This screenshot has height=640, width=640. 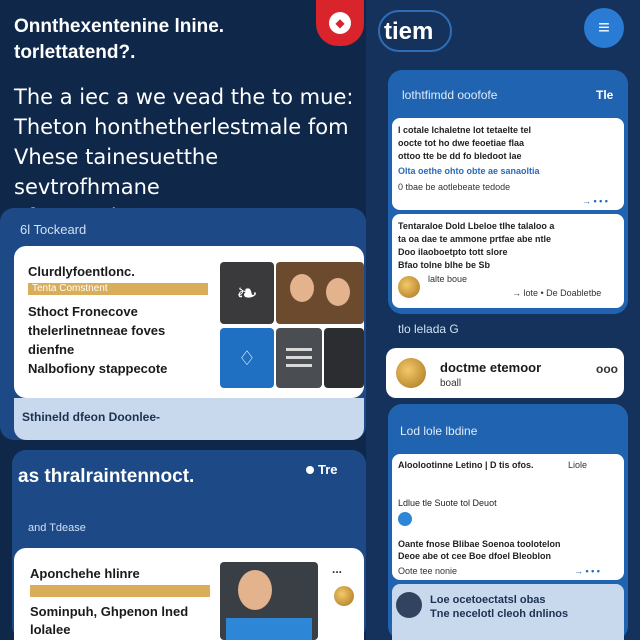 What do you see at coordinates (50, 629) in the screenshot?
I see `body-line: lolalee` at bounding box center [50, 629].